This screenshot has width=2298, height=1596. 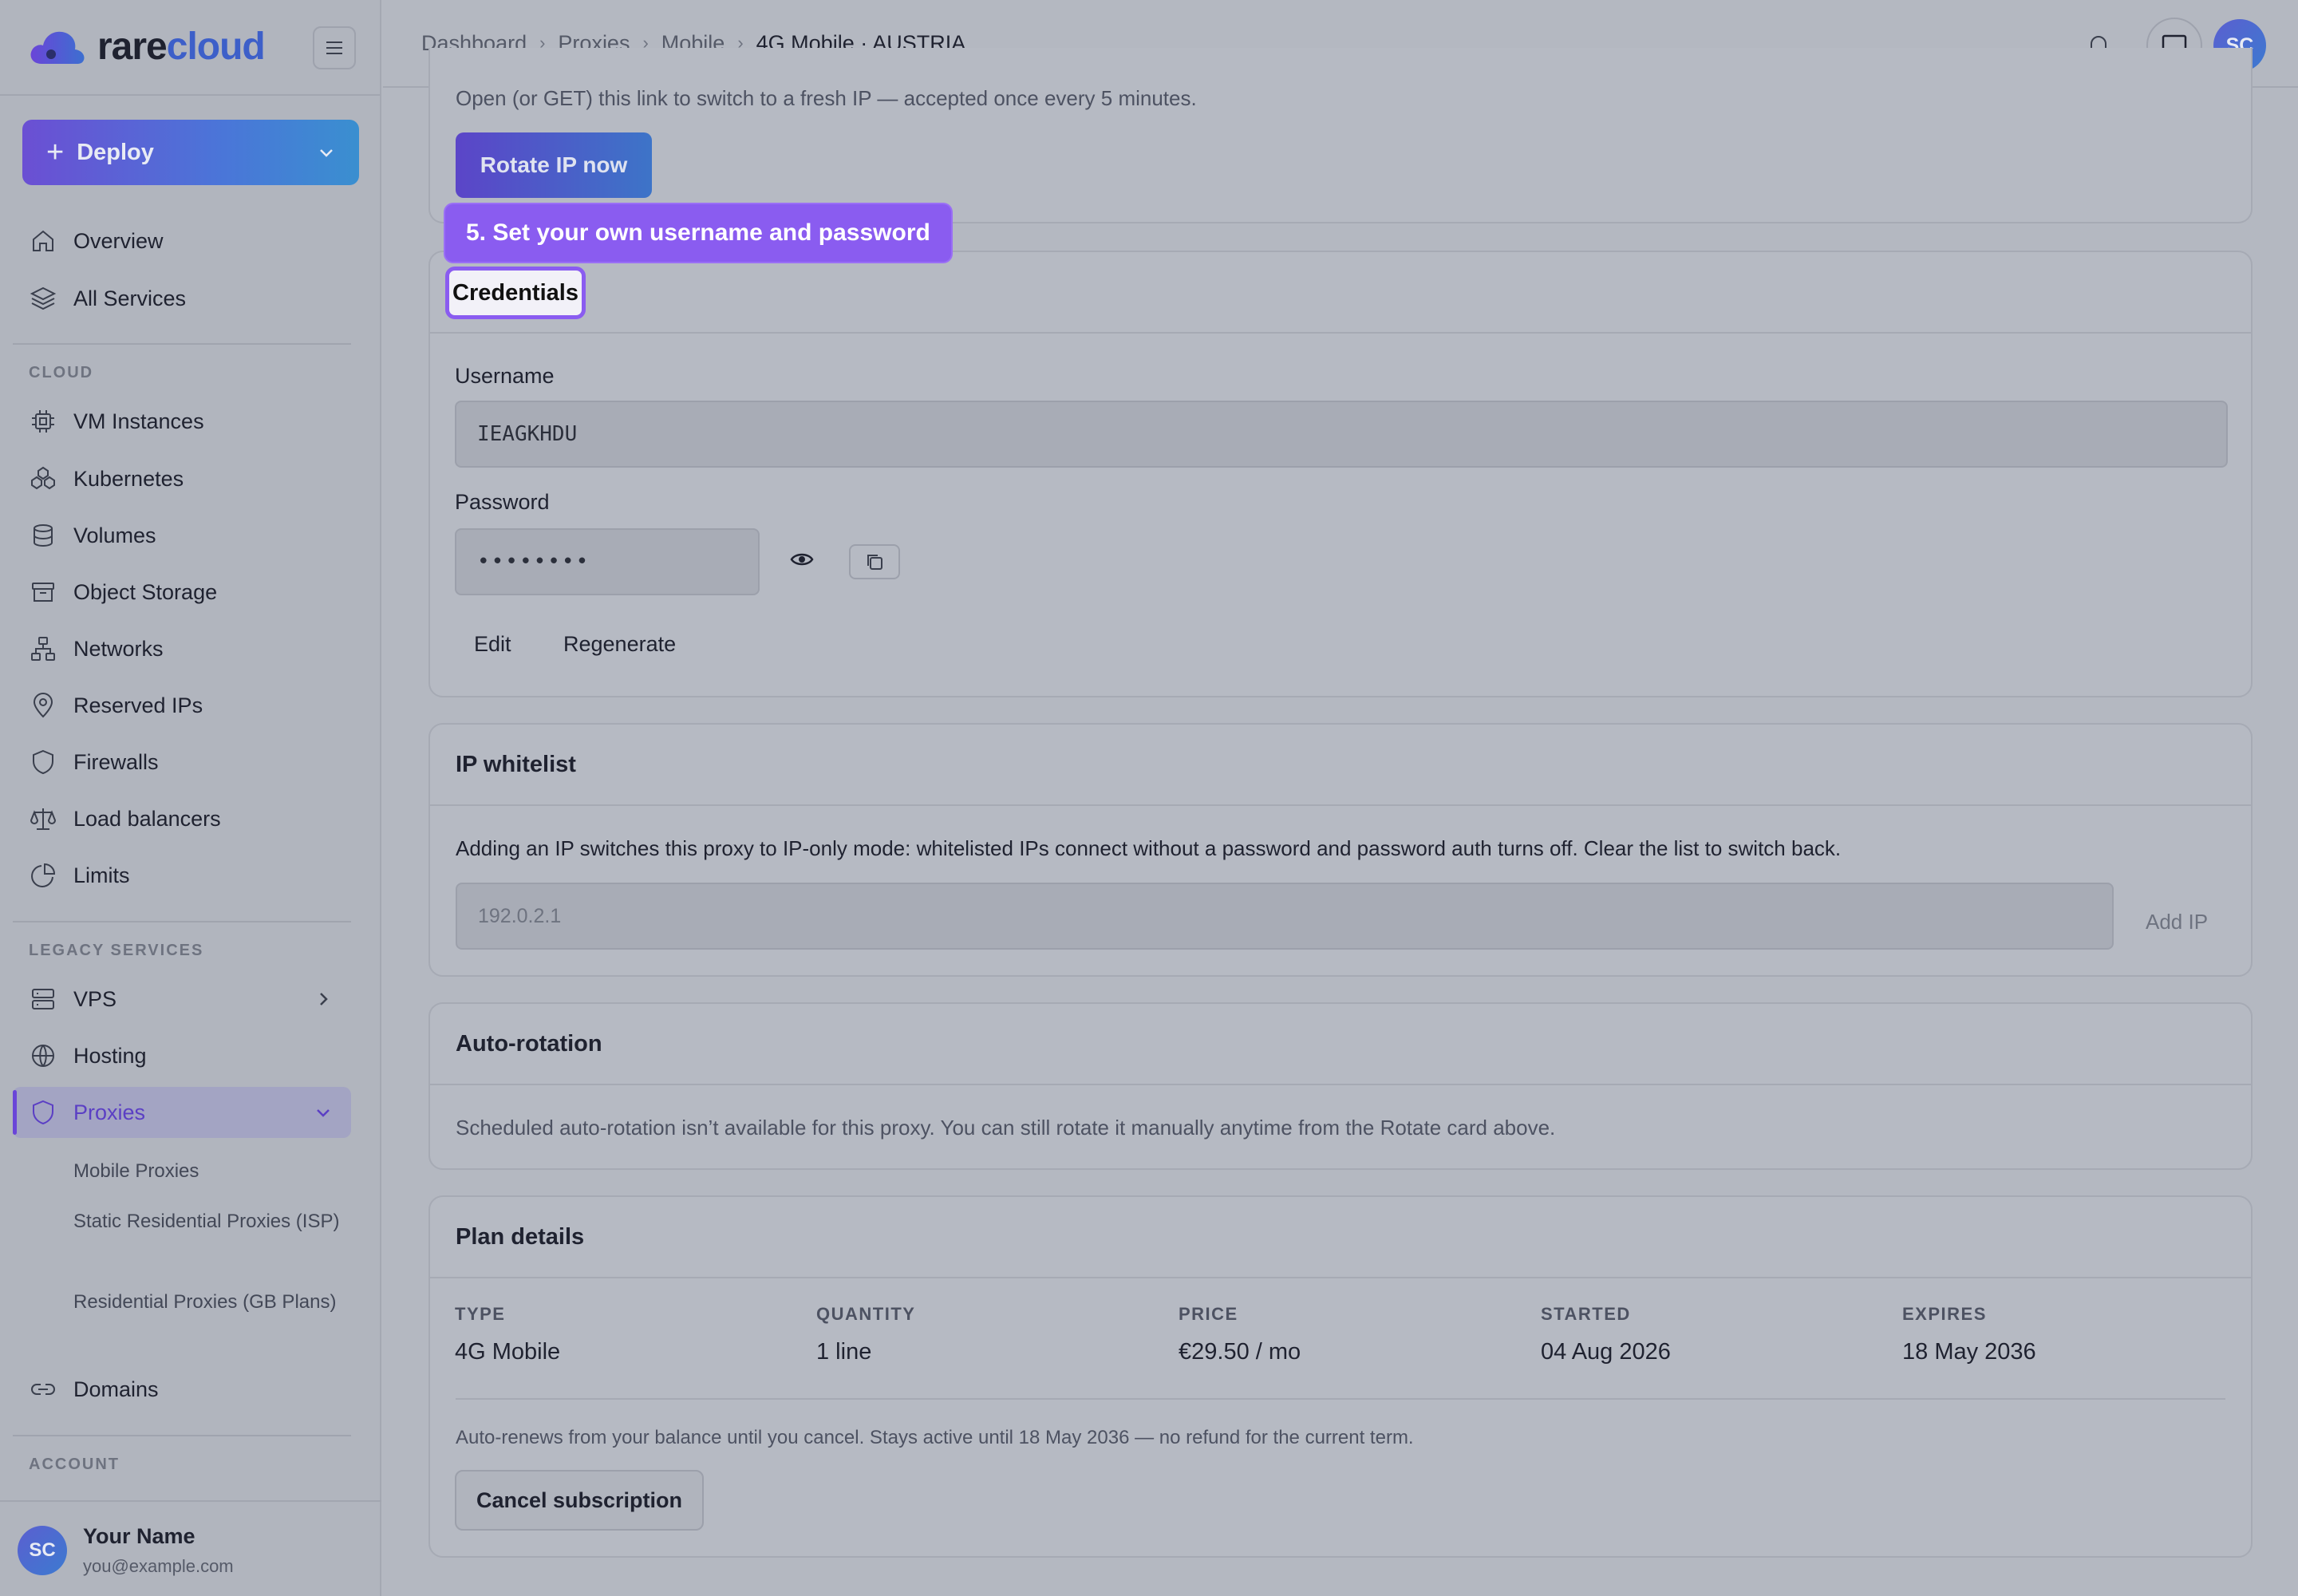 What do you see at coordinates (119, 241) in the screenshot?
I see `sidebar-item-label: Overview` at bounding box center [119, 241].